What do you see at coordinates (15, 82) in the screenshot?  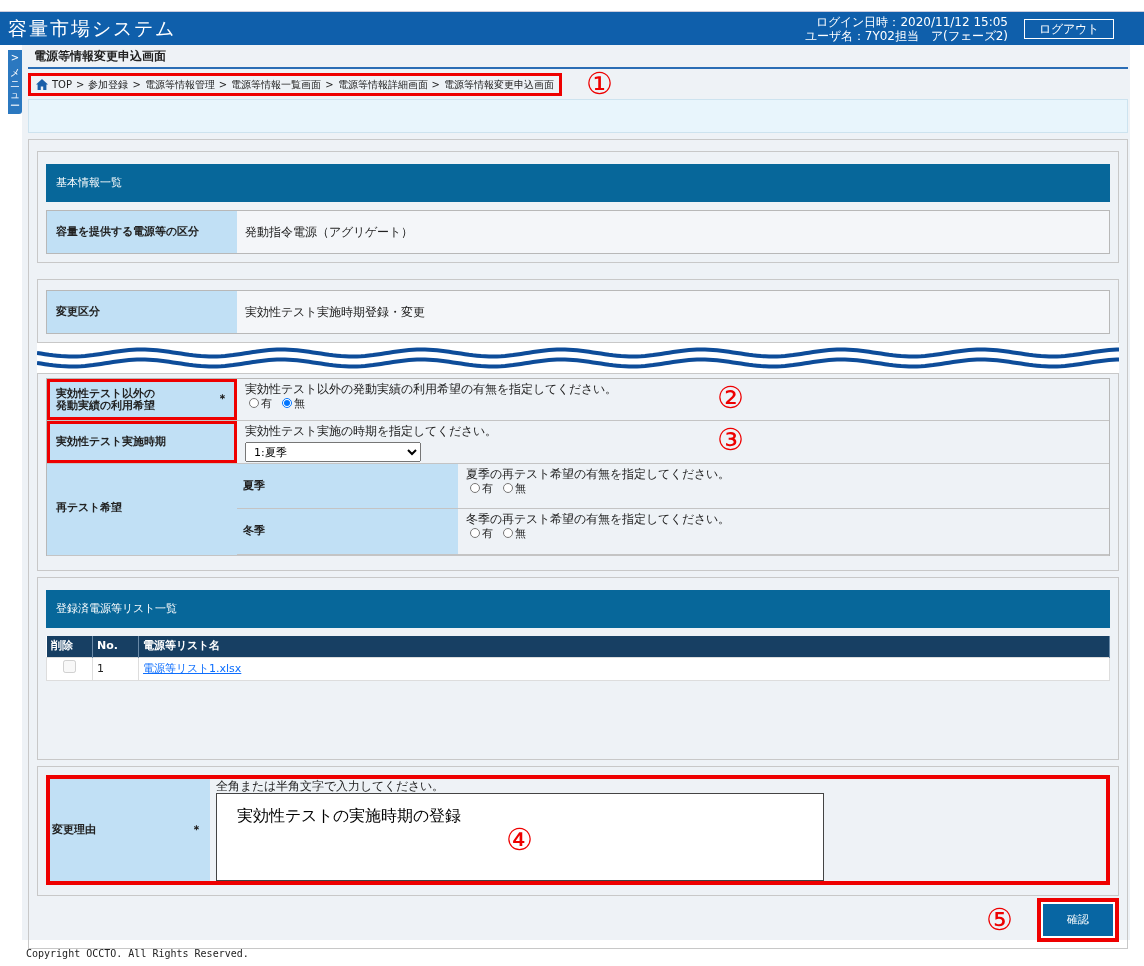 I see `side-menu-tab: > メニュー` at bounding box center [15, 82].